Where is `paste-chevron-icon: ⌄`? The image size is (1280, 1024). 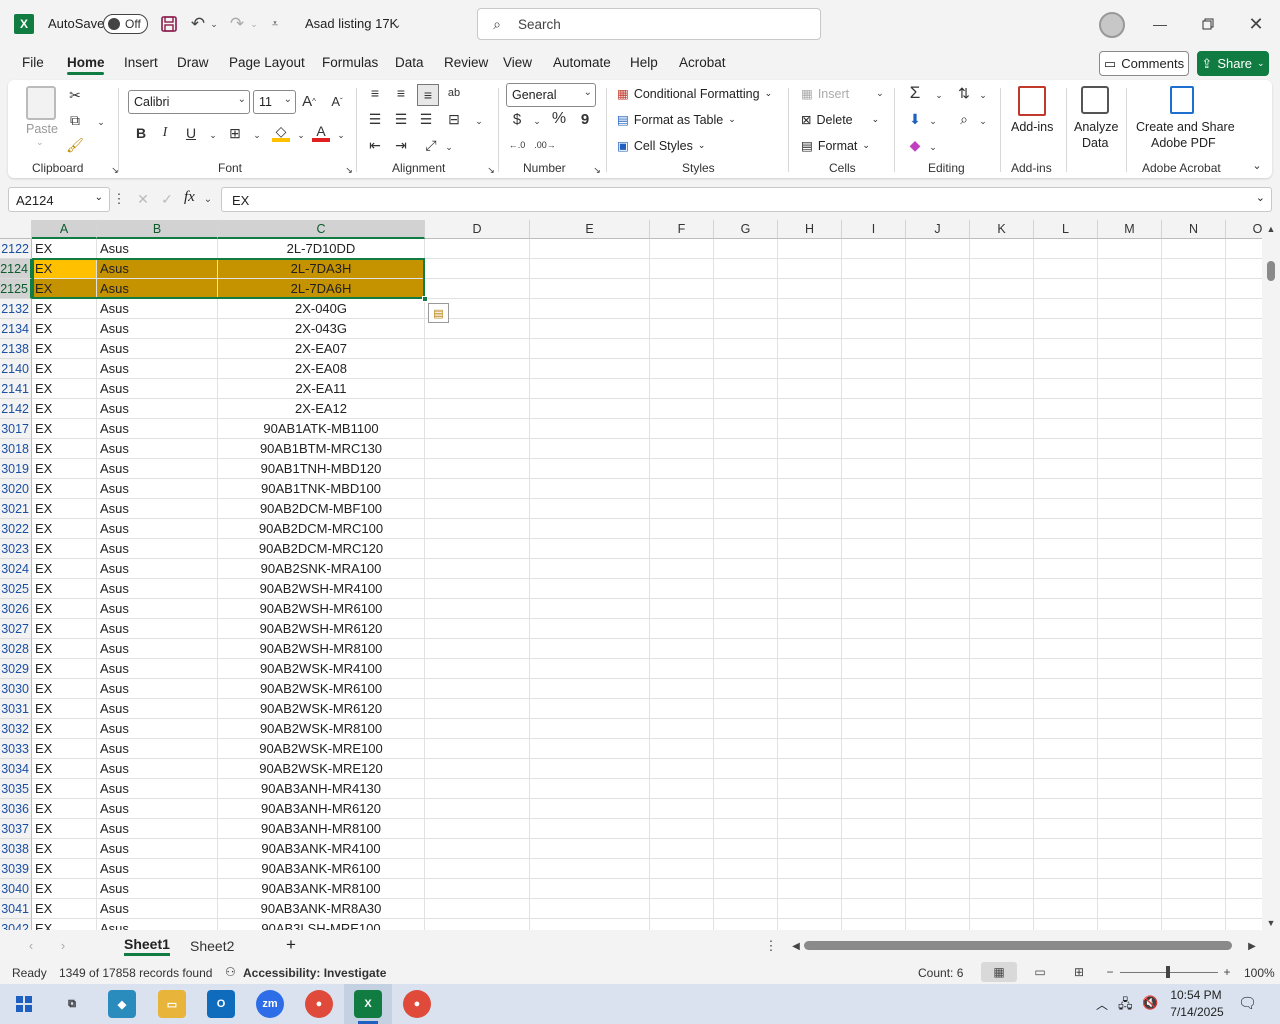
paste-chevron-icon: ⌄ is located at coordinates (40, 142).